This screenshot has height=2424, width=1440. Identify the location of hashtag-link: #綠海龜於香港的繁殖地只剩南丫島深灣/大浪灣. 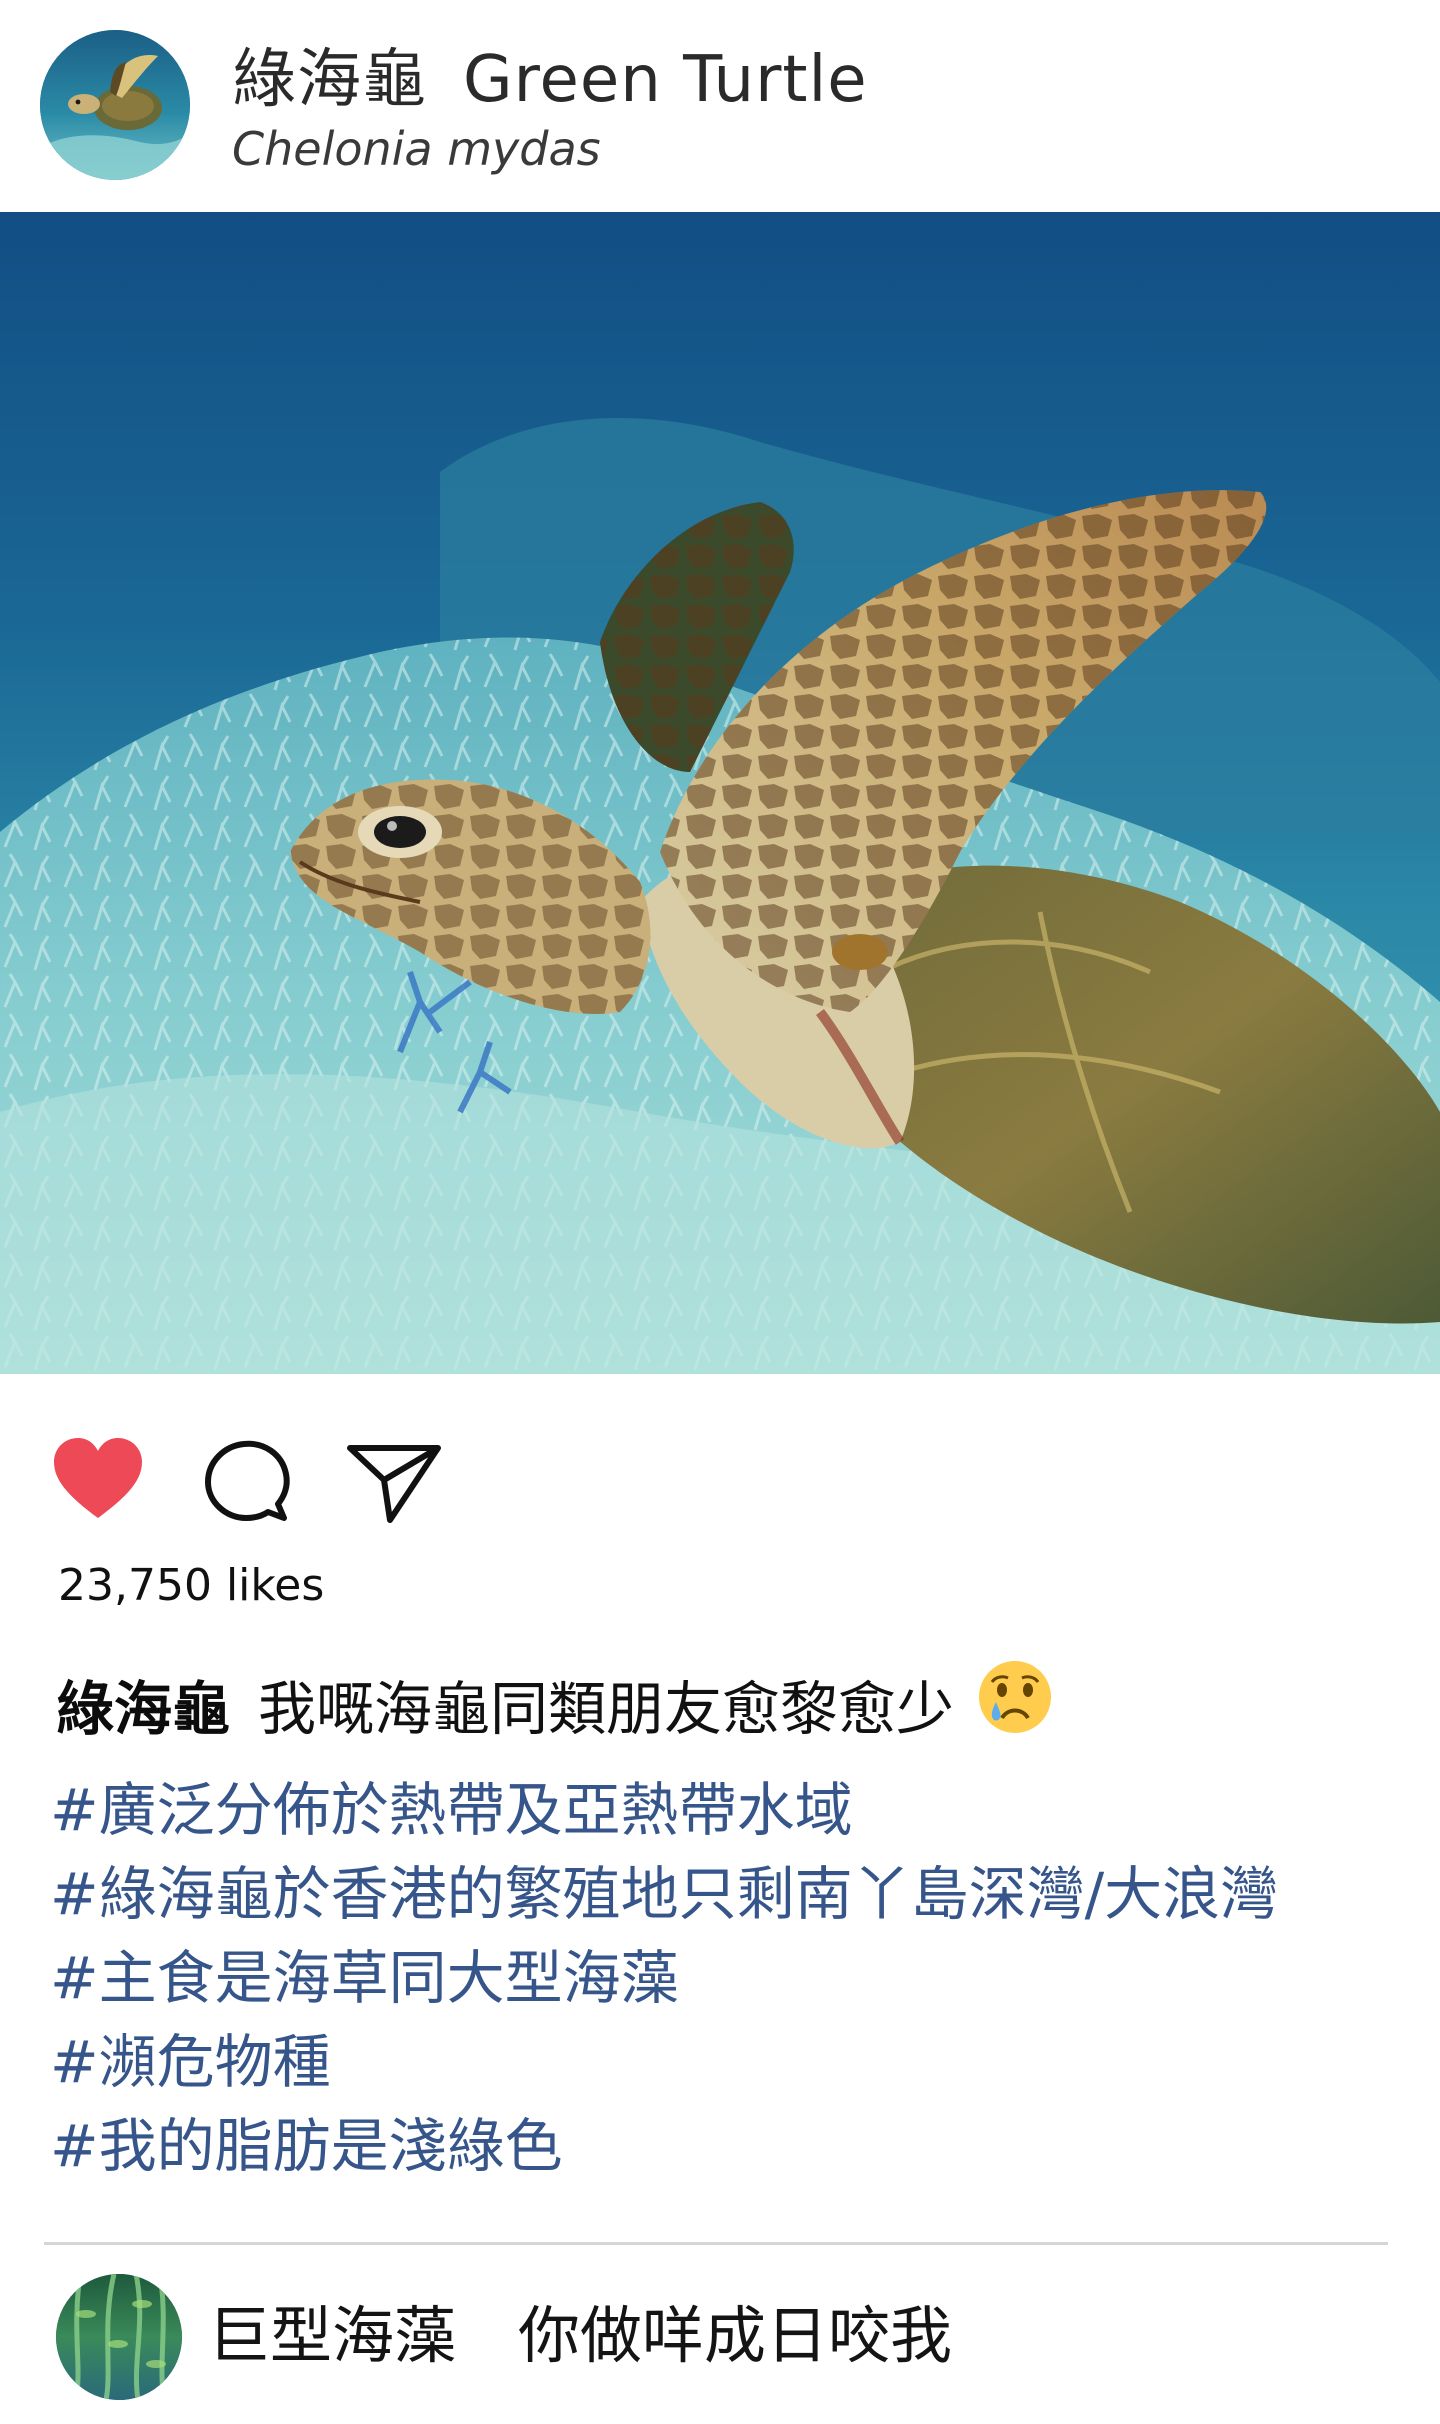
(745, 1894).